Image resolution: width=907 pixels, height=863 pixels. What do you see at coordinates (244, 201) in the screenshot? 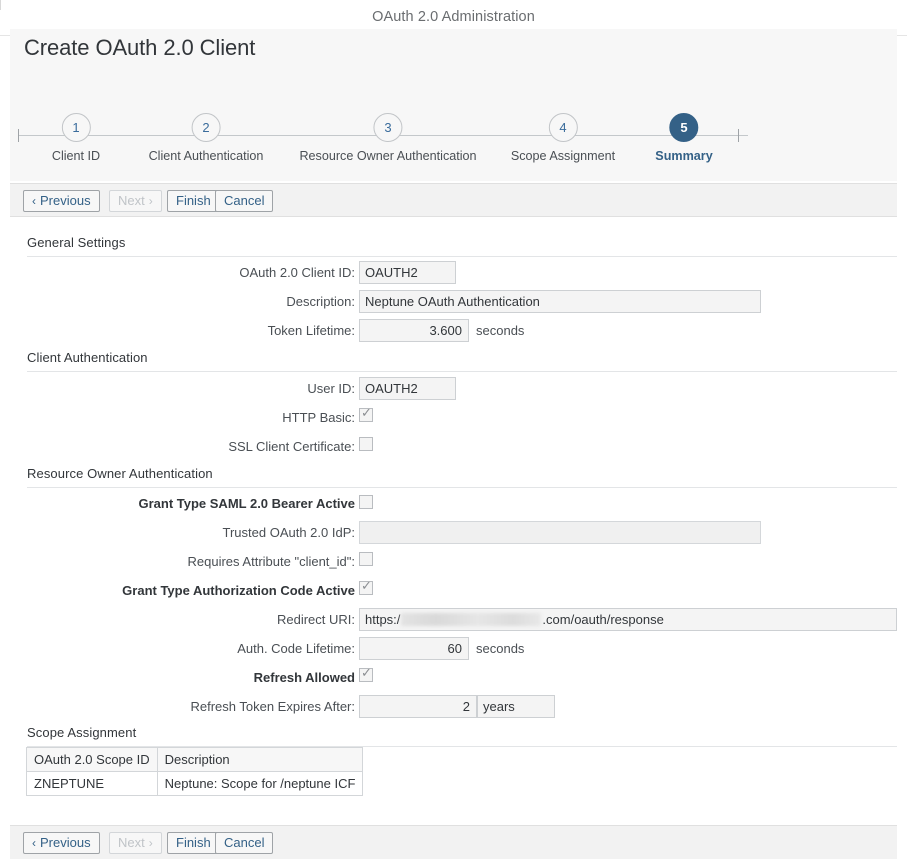
I see `cancel-button-top: Cancel` at bounding box center [244, 201].